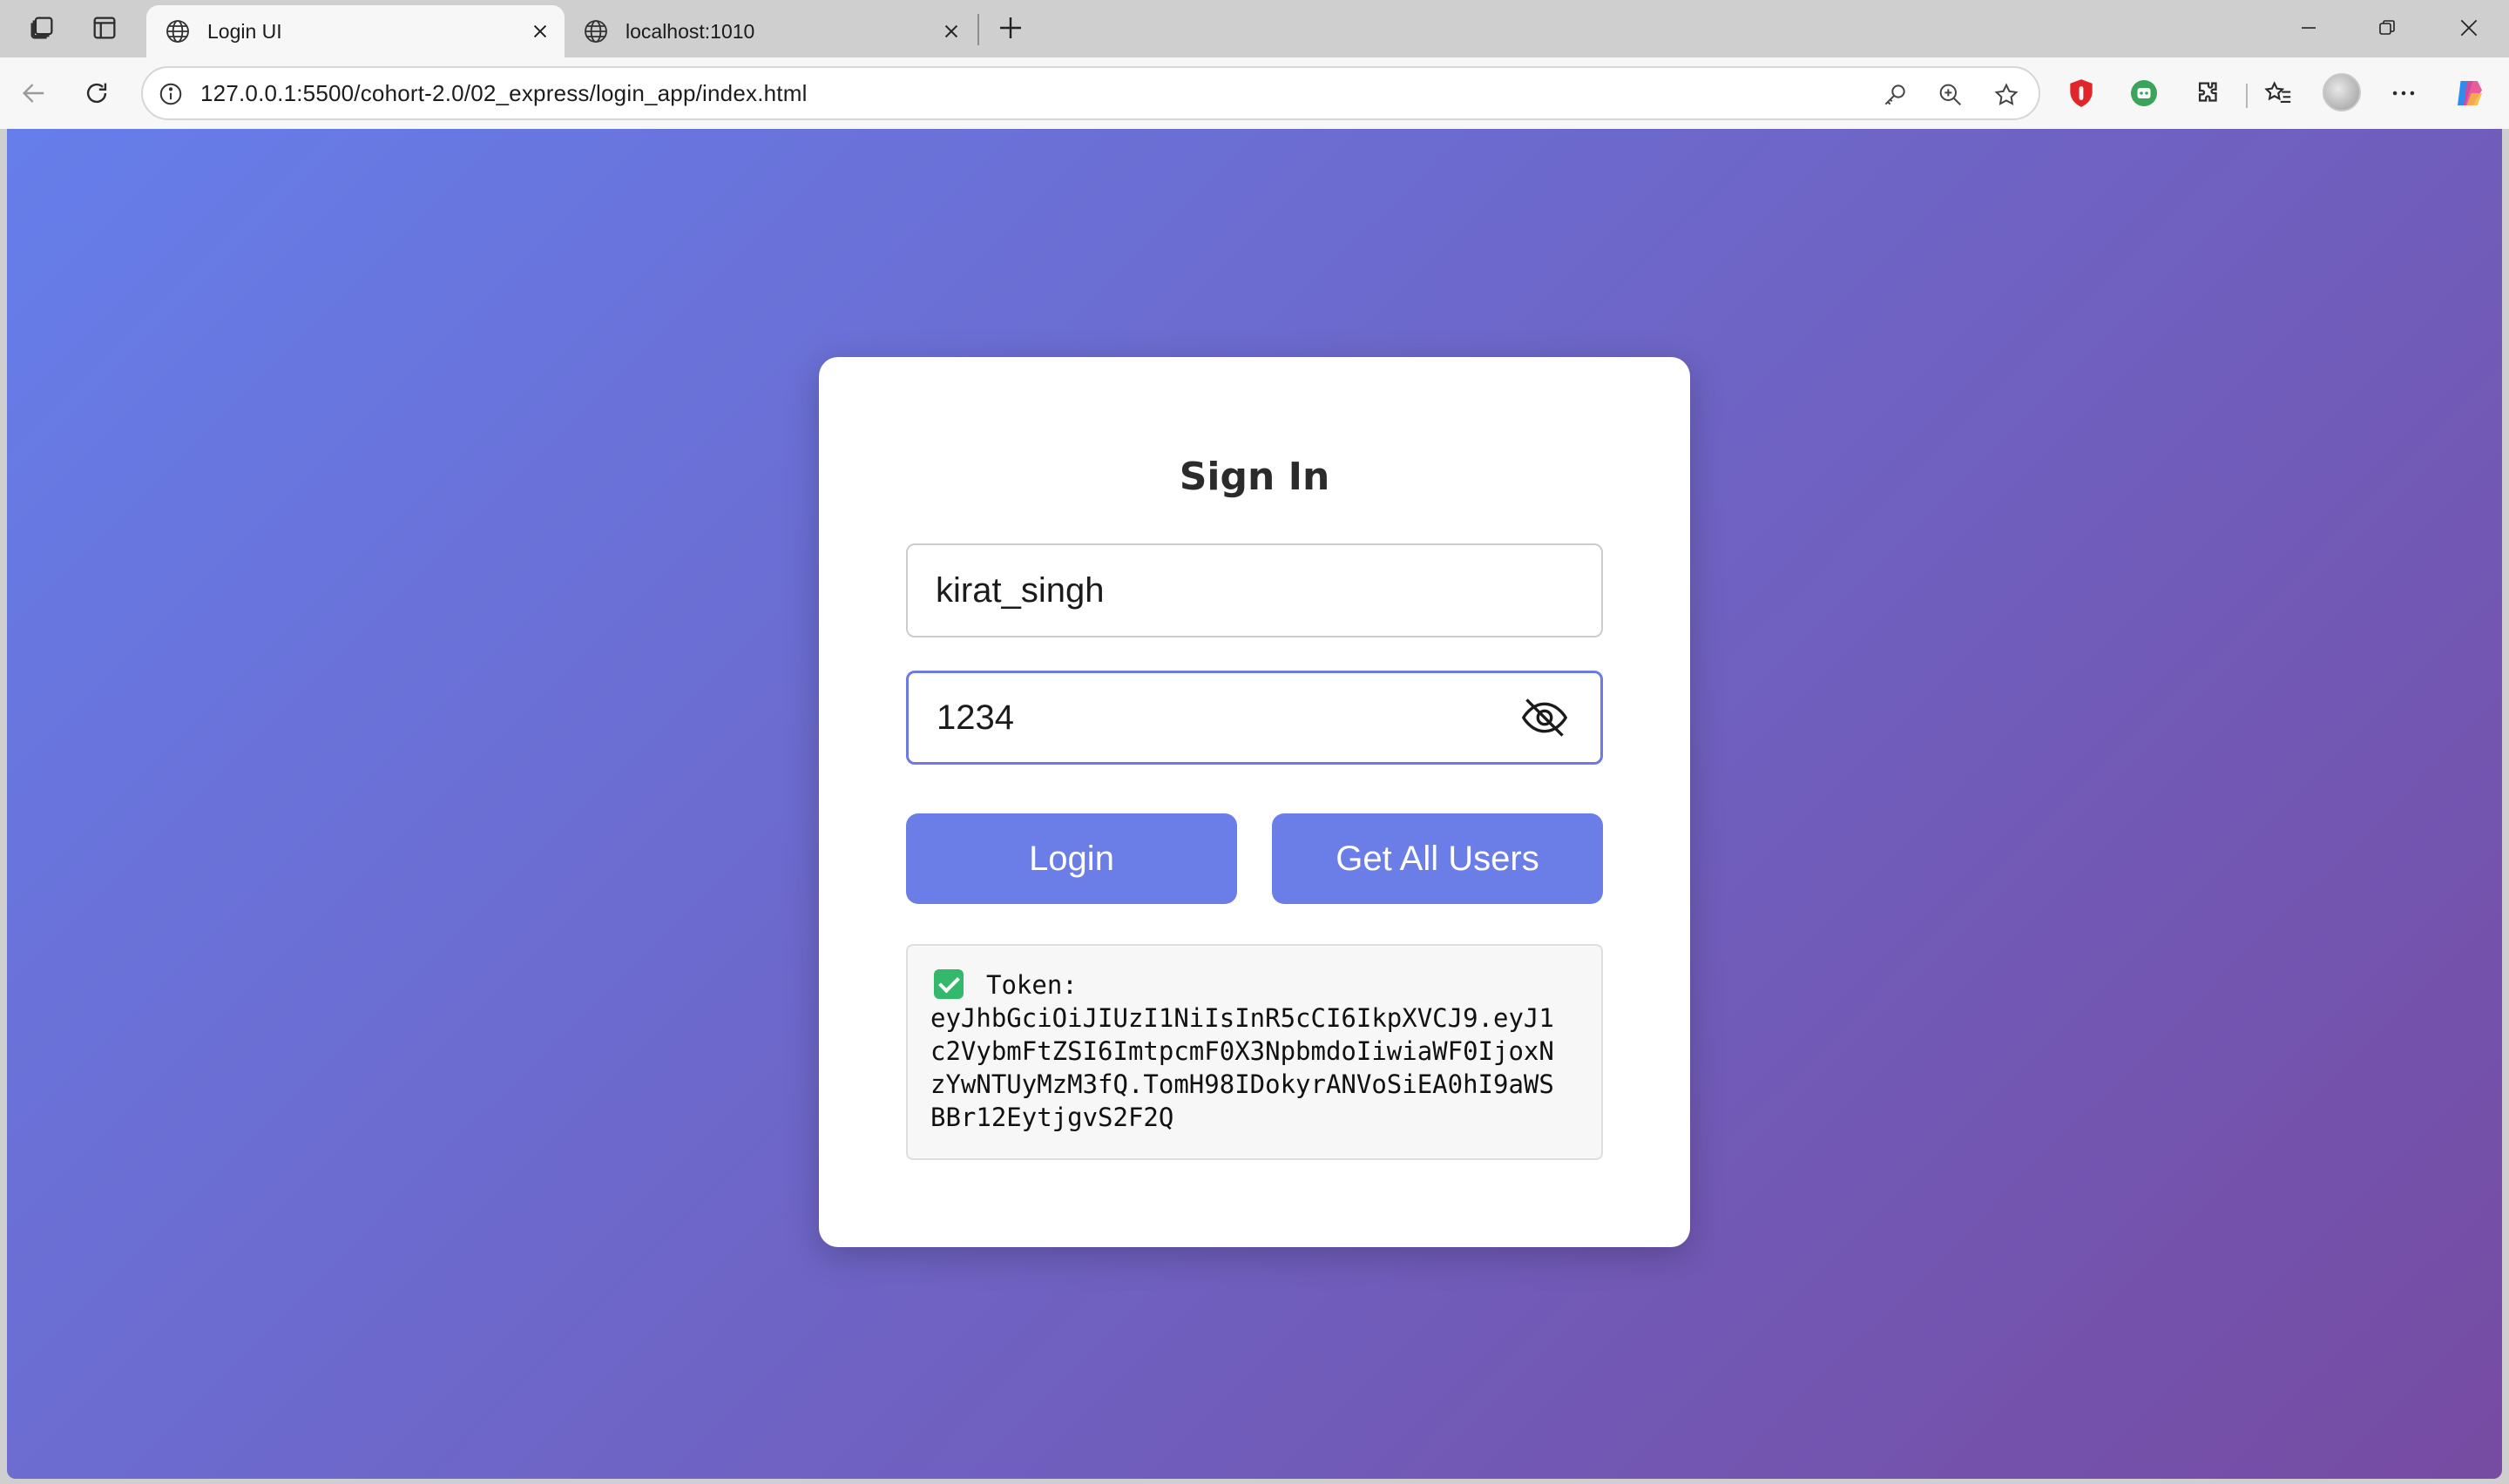 This screenshot has height=1484, width=2509. I want to click on login-button: Login, so click(1071, 858).